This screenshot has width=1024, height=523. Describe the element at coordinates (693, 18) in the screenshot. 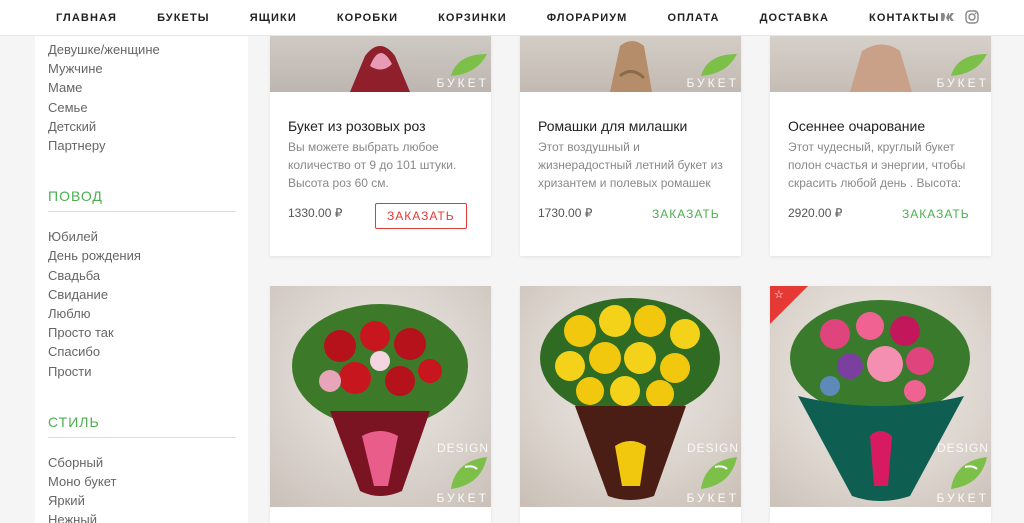

I see `nav-item-payment: ОПЛАТА` at that location.